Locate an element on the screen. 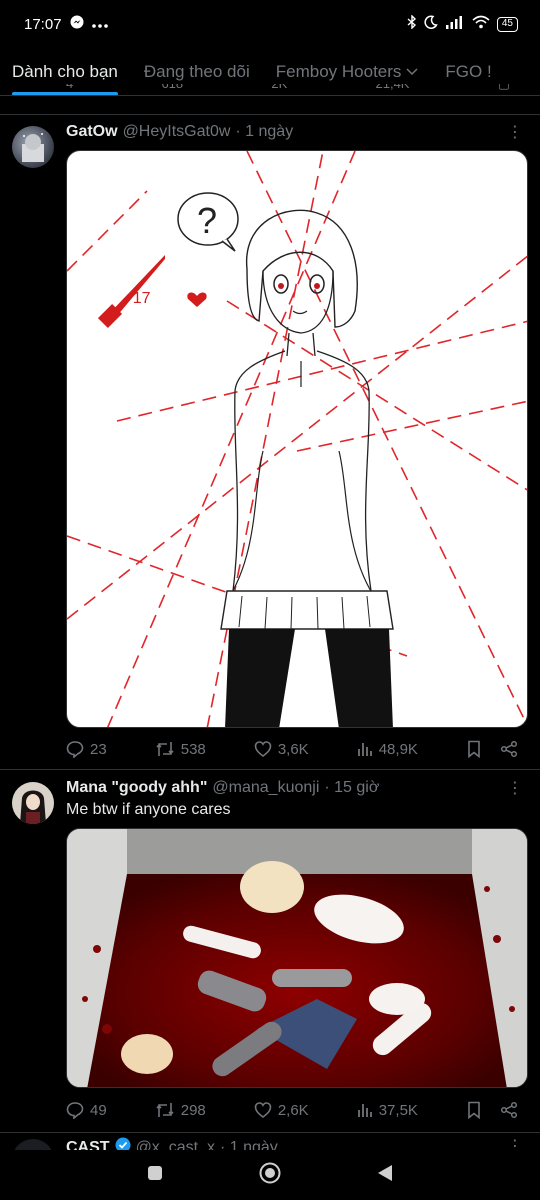 The image size is (540, 1200). messenger-icon is located at coordinates (77, 24).